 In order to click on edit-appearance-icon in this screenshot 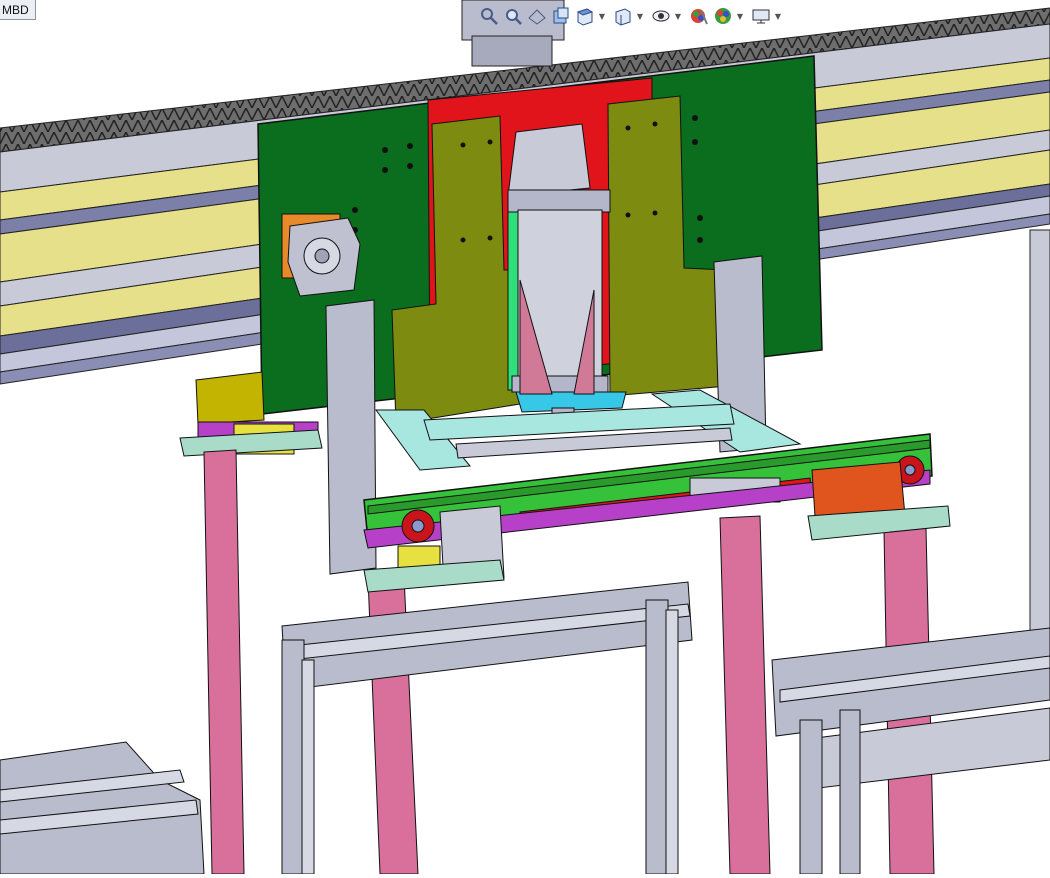, I will do `click(699, 17)`.